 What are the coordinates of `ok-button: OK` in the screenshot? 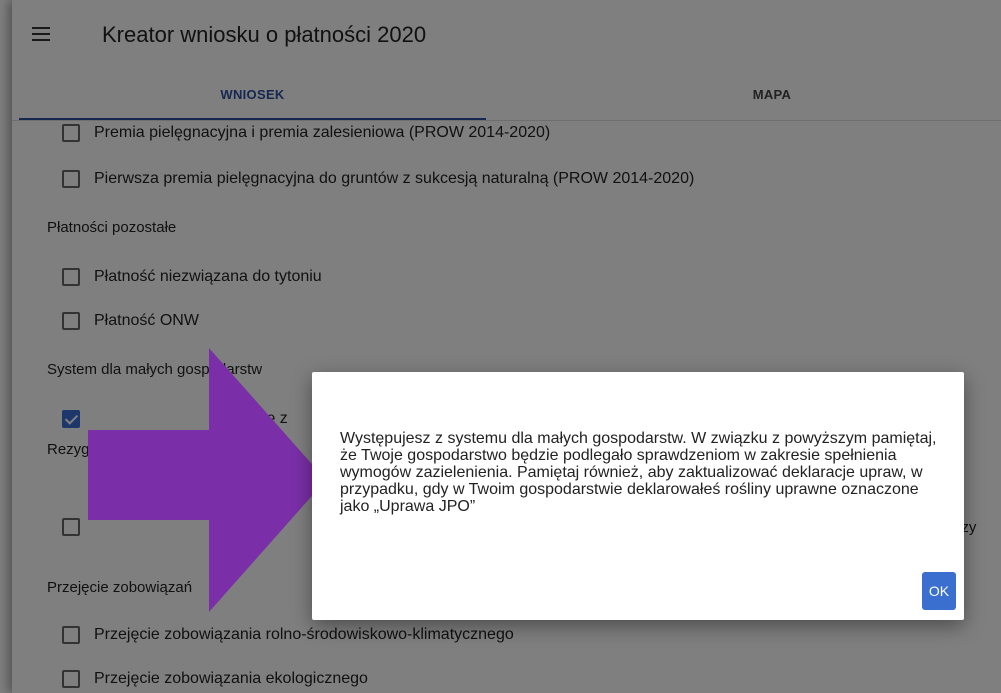 It's located at (939, 591).